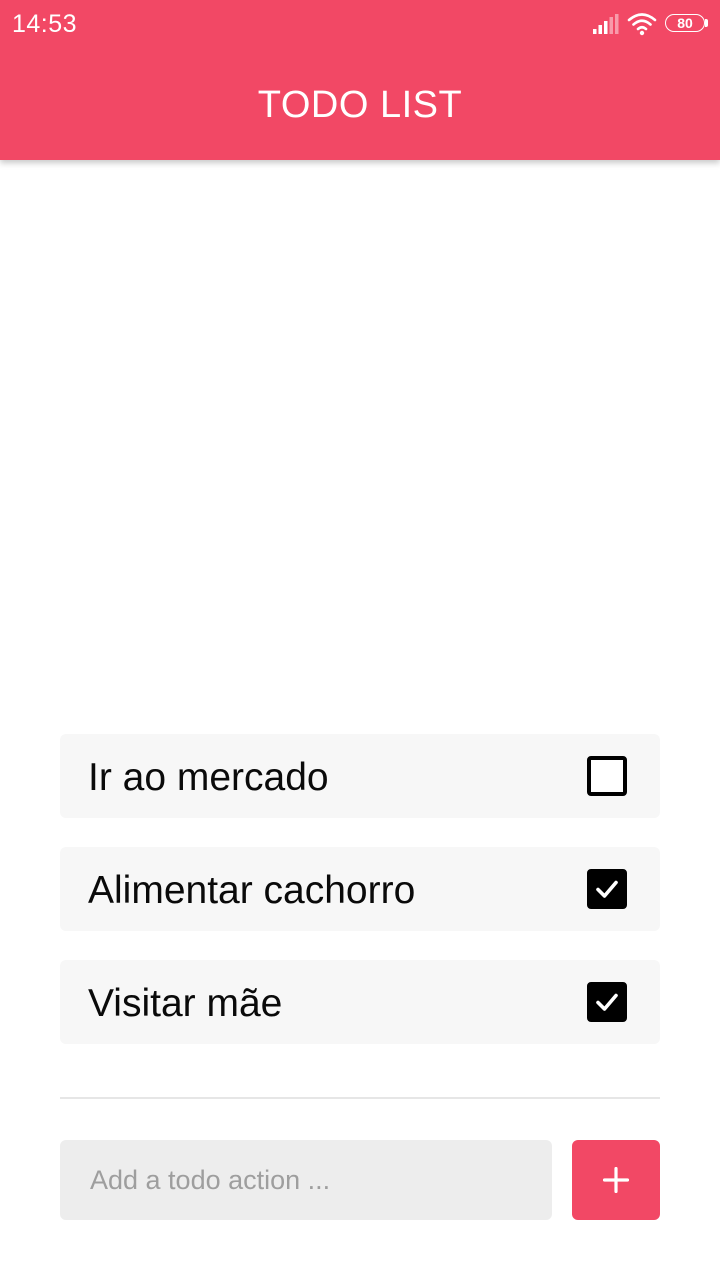 The height and width of the screenshot is (1280, 720). What do you see at coordinates (360, 105) in the screenshot?
I see `page-title: TODO LIST` at bounding box center [360, 105].